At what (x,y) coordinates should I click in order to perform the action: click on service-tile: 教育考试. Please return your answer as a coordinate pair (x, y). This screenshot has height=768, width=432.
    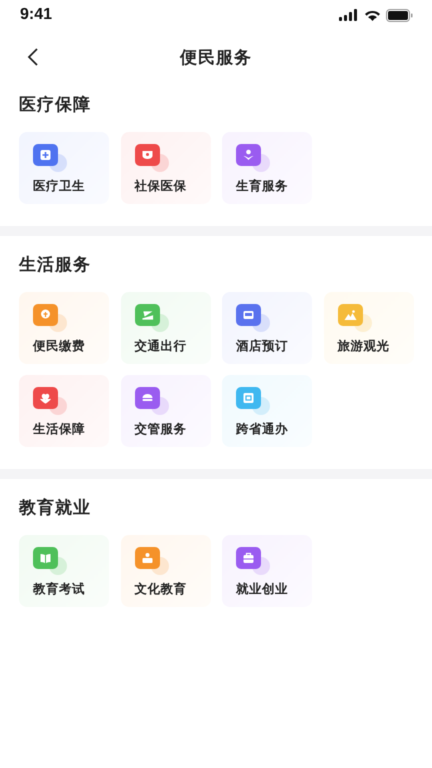
    Looking at the image, I should click on (64, 571).